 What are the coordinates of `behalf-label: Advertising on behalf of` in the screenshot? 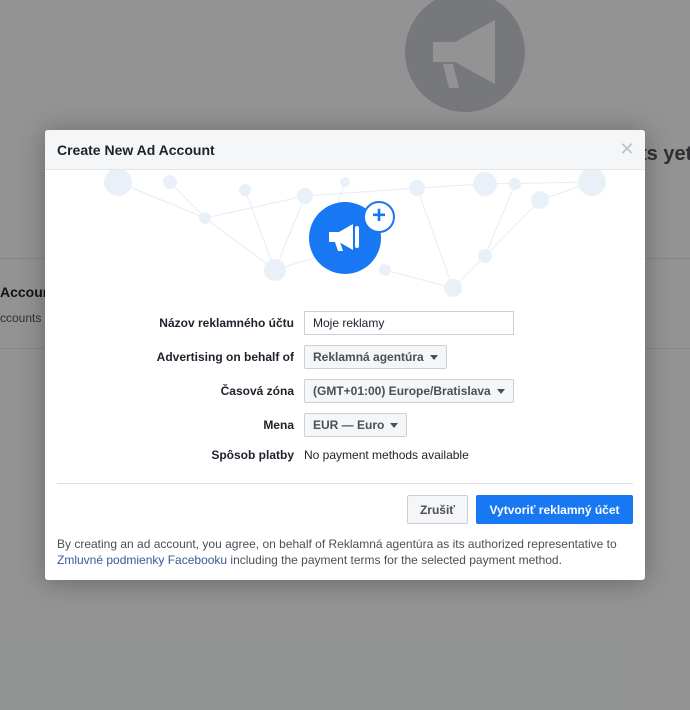 It's located at (225, 357).